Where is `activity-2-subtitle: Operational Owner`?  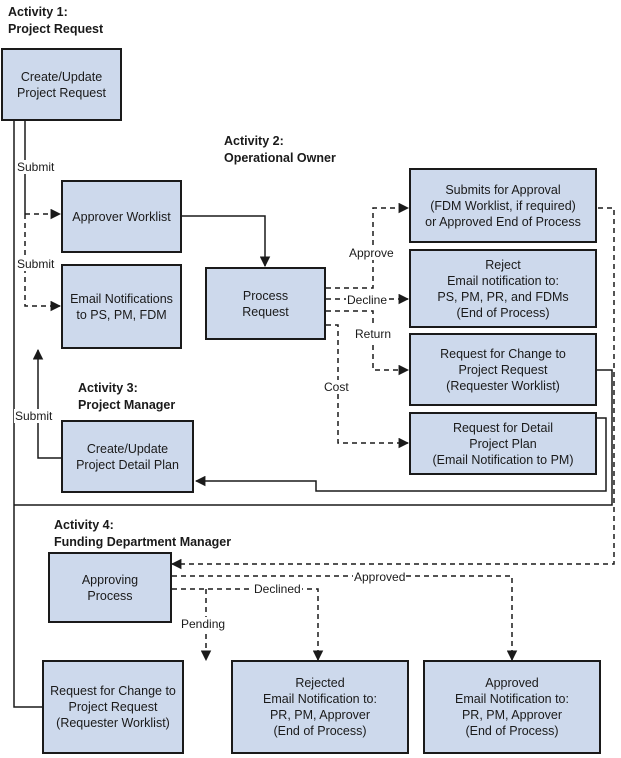 activity-2-subtitle: Operational Owner is located at coordinates (280, 158).